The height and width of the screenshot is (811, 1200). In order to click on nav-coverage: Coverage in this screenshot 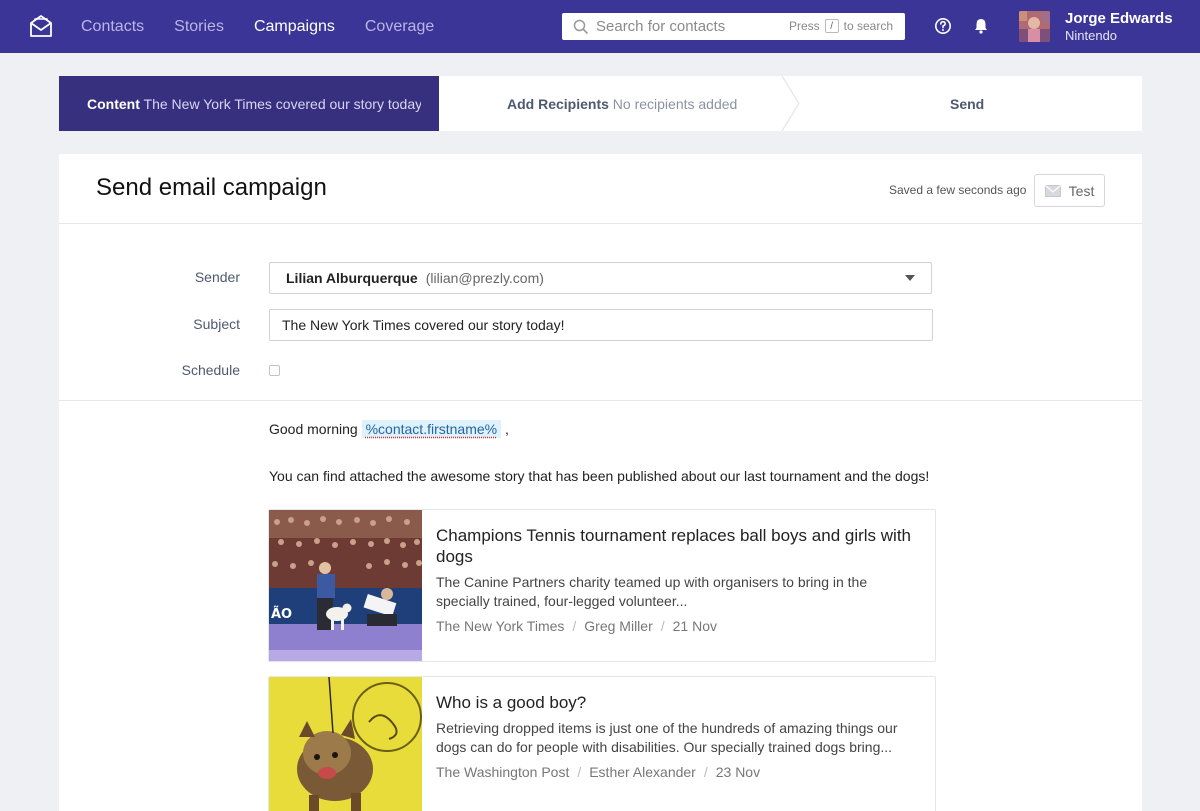, I will do `click(399, 27)`.